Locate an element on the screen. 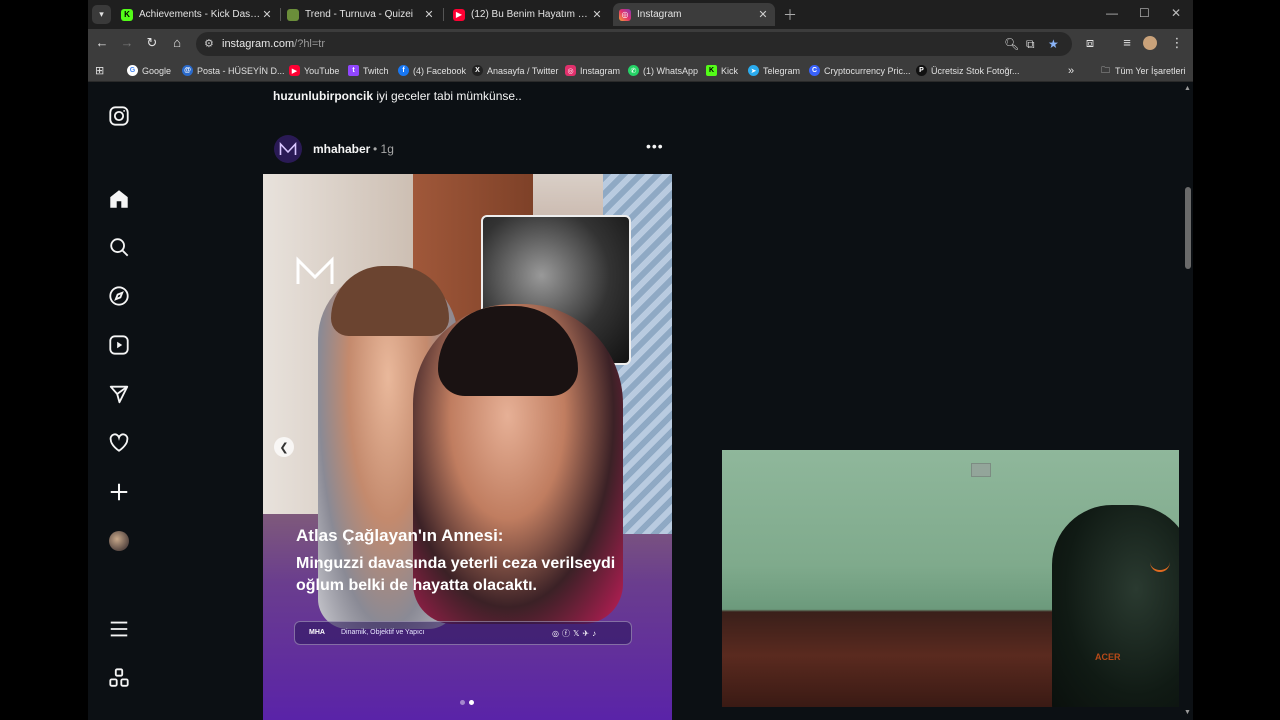  bookmark-label: Instagram is located at coordinates (600, 70).